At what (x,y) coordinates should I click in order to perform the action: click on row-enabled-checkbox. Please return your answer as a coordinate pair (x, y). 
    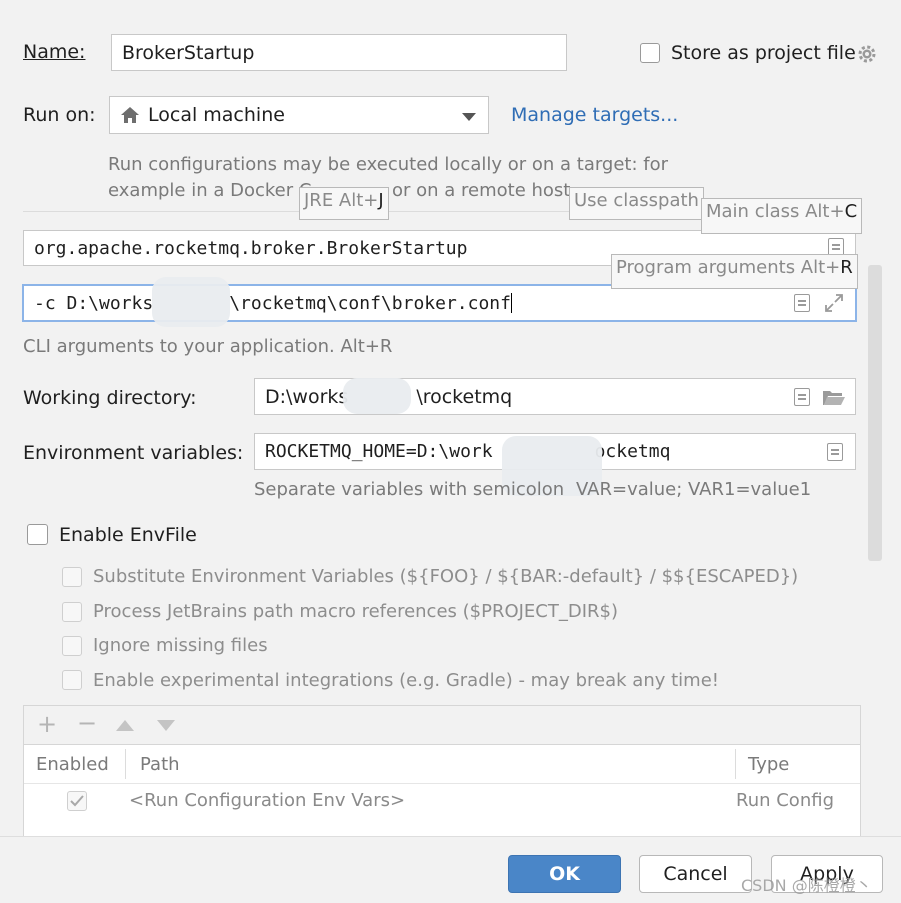
    Looking at the image, I should click on (77, 801).